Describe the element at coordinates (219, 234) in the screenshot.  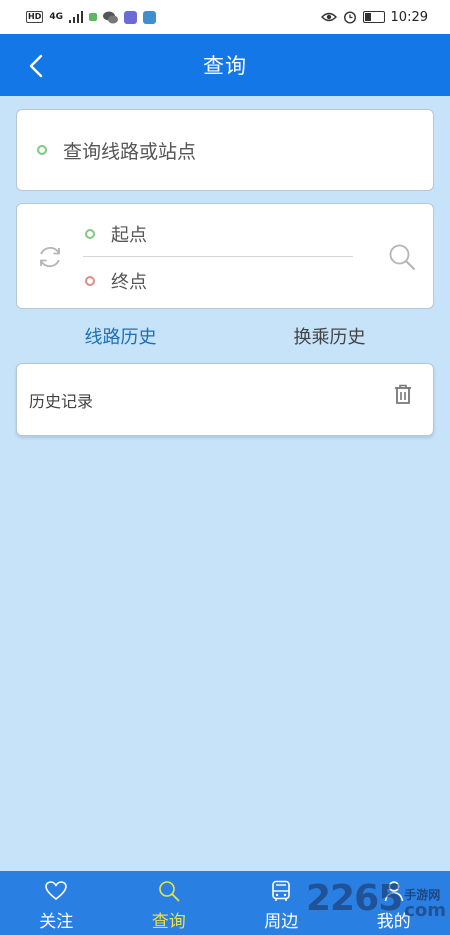
I see `start-point-field: 起点` at that location.